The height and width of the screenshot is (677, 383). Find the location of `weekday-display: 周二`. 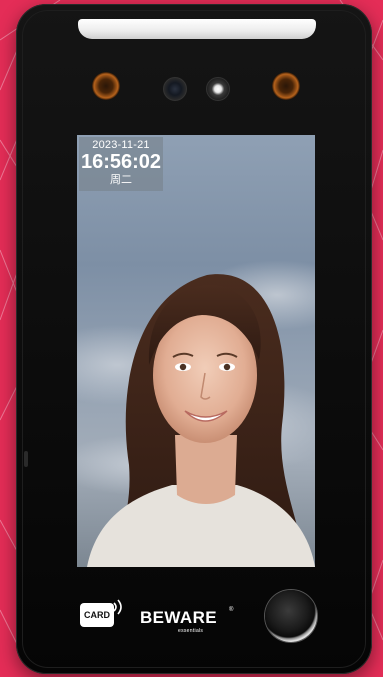

weekday-display: 周二 is located at coordinates (121, 179).